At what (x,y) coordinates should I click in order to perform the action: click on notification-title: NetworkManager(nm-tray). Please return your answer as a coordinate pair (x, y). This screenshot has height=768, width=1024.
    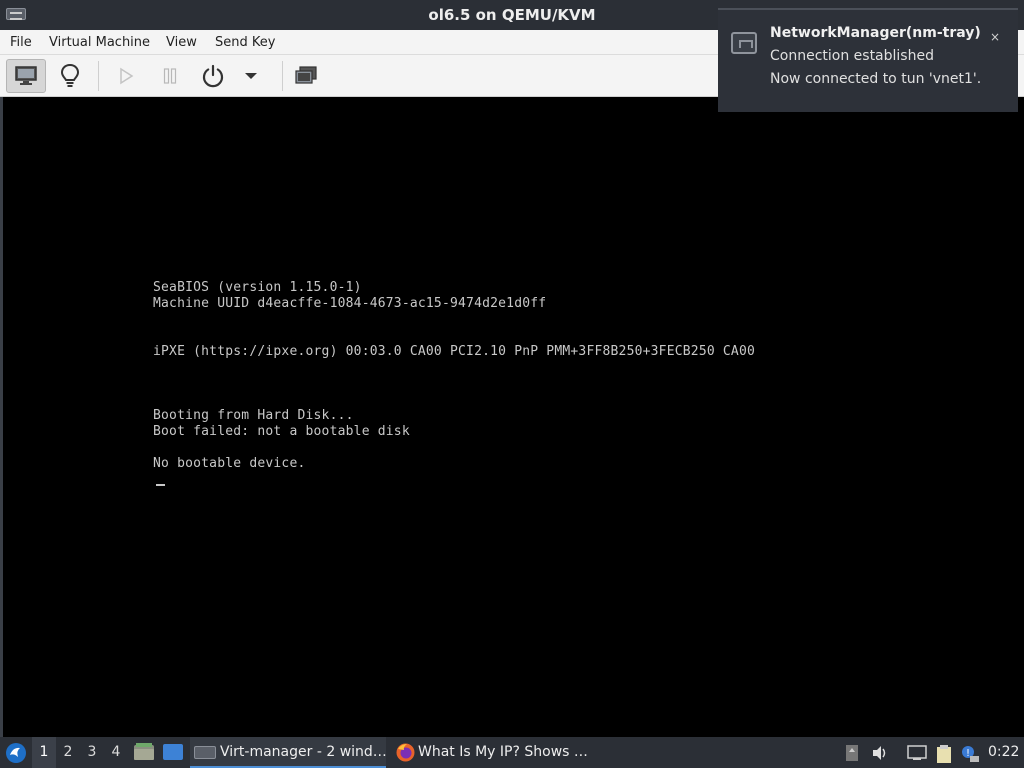
    Looking at the image, I should click on (875, 33).